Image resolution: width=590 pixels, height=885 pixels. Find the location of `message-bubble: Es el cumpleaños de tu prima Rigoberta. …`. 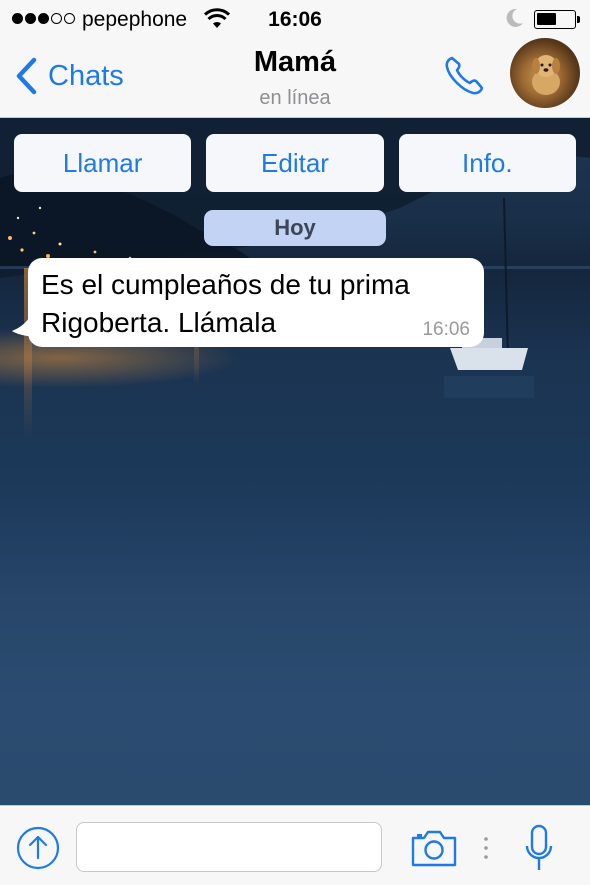

message-bubble: Es el cumpleaños de tu prima Rigoberta. … is located at coordinates (256, 302).